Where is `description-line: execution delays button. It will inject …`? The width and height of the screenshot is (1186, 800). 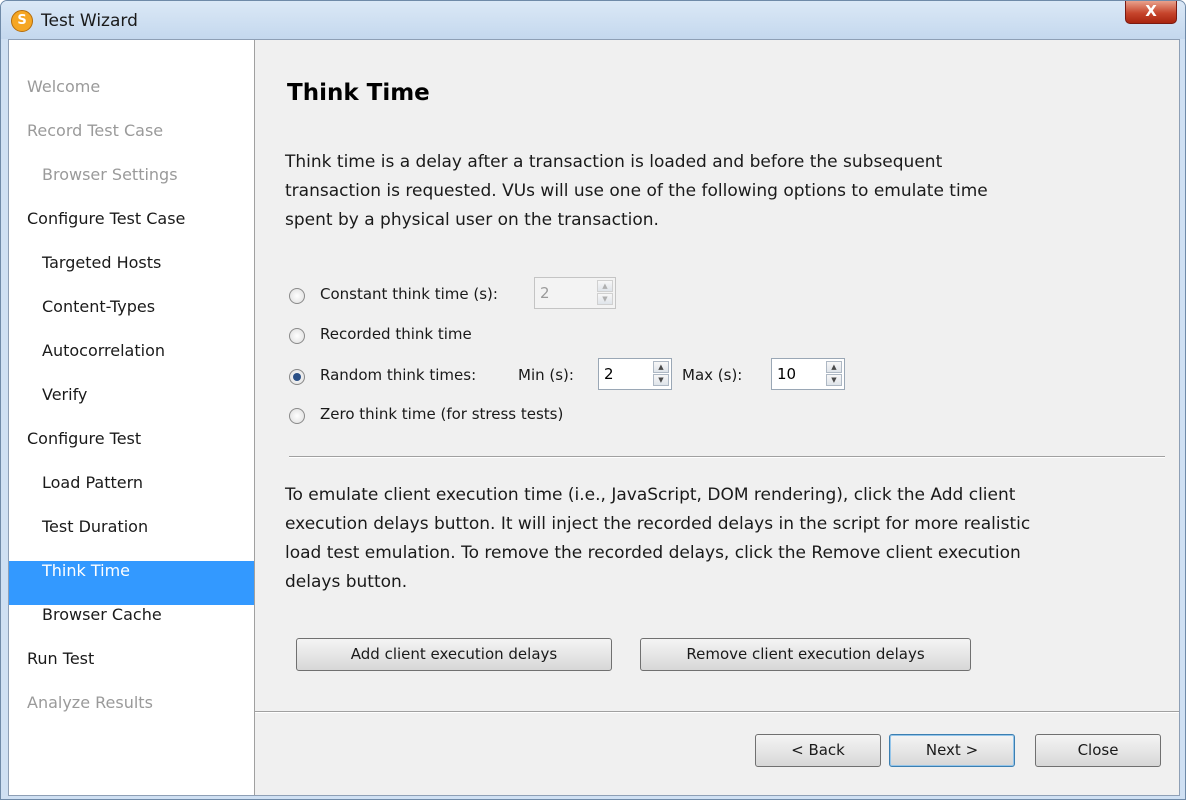
description-line: execution delays button. It will inject … is located at coordinates (658, 524).